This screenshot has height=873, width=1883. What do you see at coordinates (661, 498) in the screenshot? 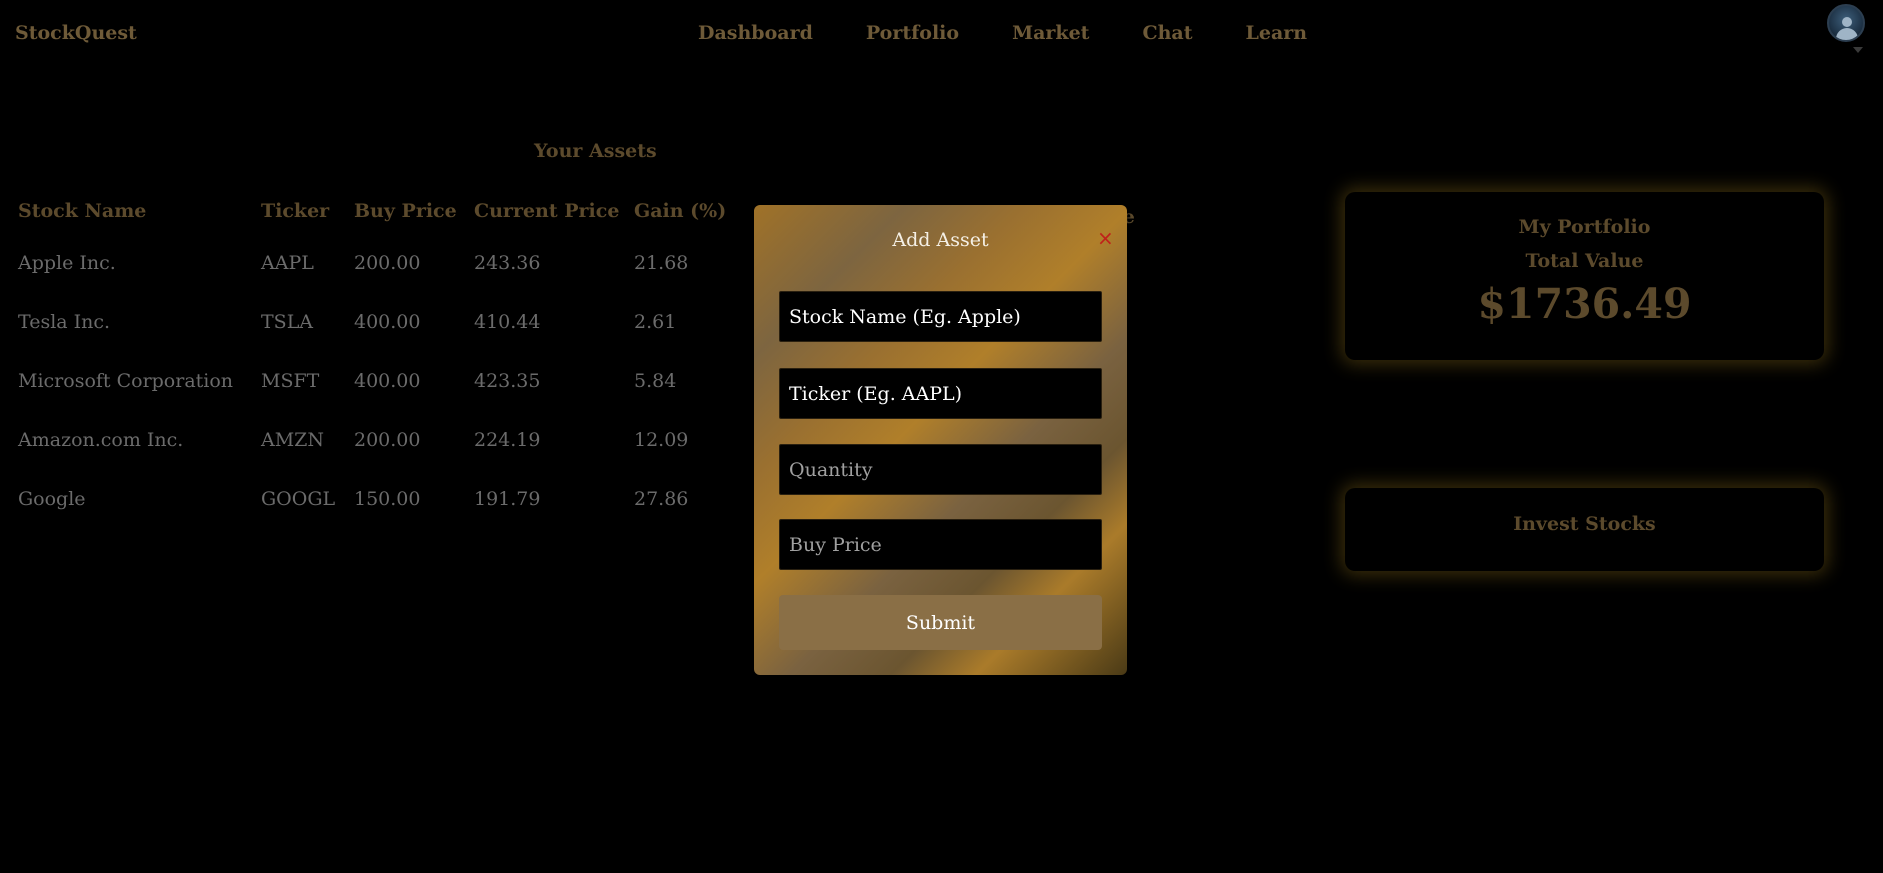
I see `cell-gain: 27.86` at bounding box center [661, 498].